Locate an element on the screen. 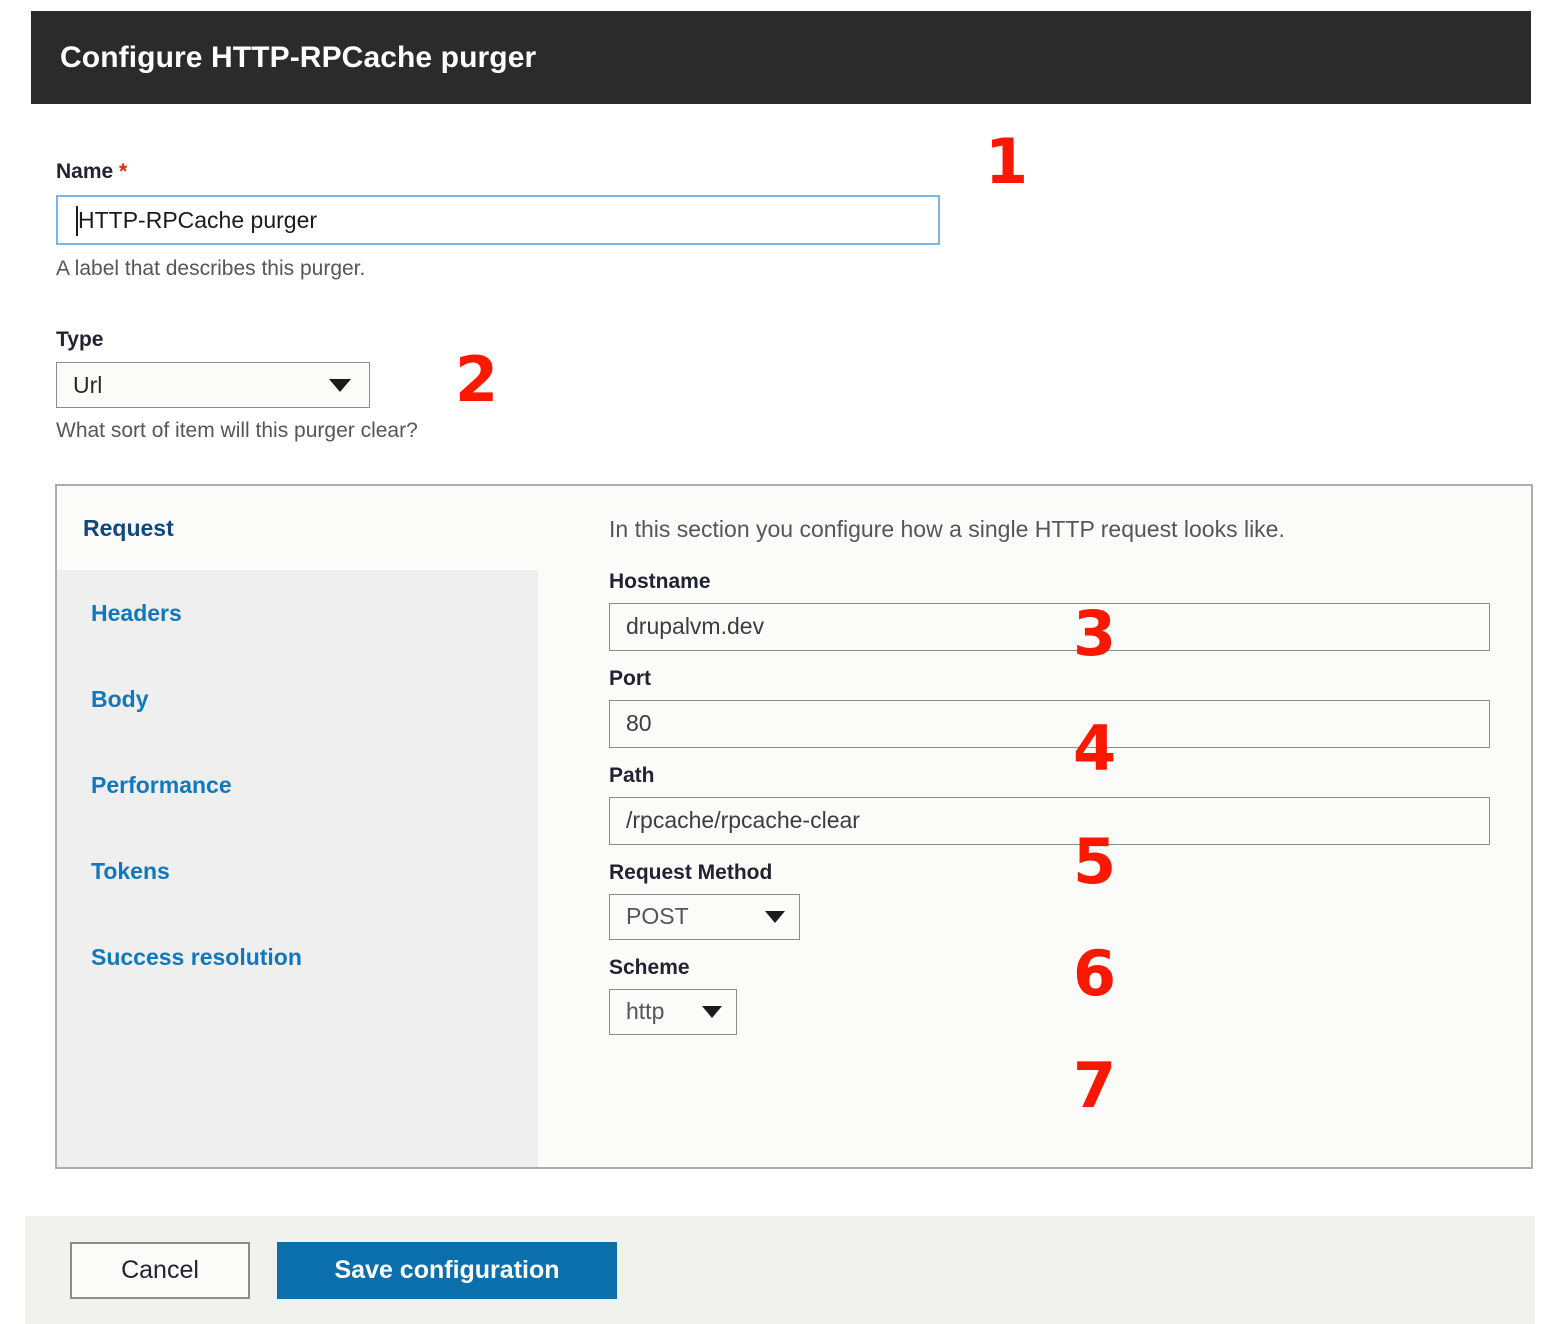  type-label: Type is located at coordinates (80, 339).